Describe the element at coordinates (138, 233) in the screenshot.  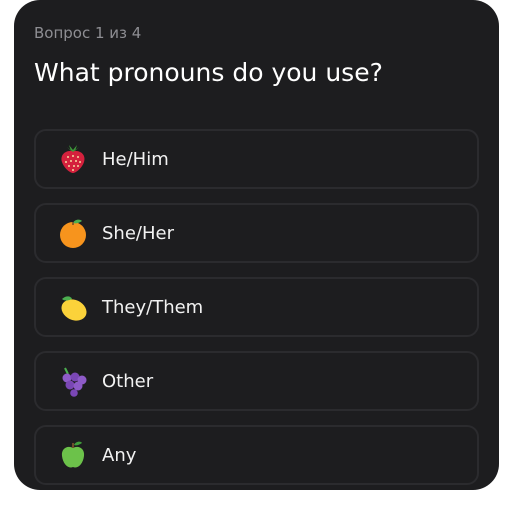
I see `option-label: She/Her` at that location.